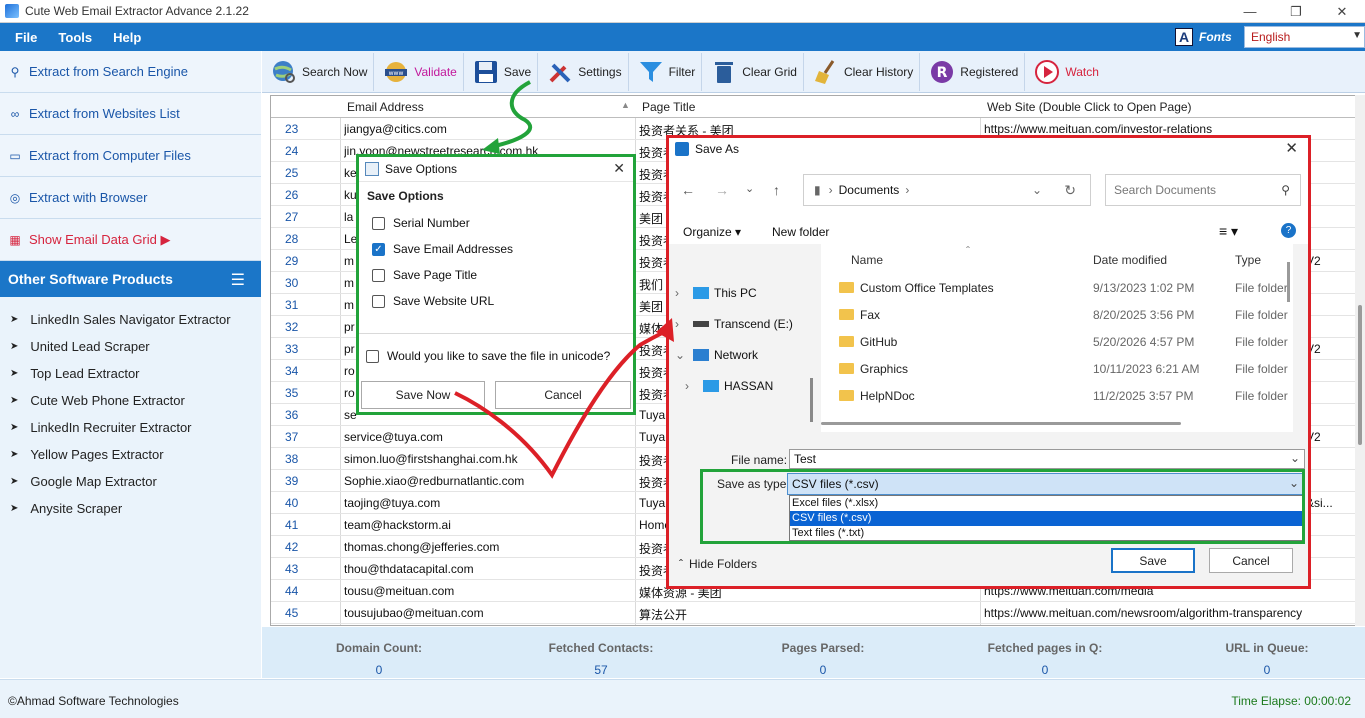 The width and height of the screenshot is (1365, 718). I want to click on save-website-url-option: Save Website URL, so click(433, 301).